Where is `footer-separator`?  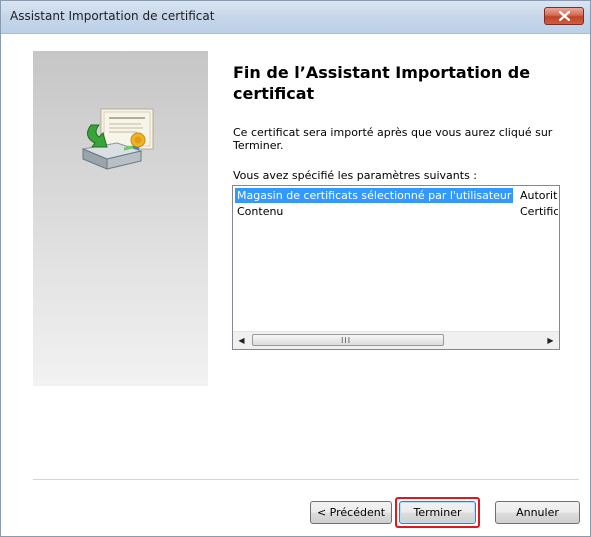
footer-separator is located at coordinates (306, 480).